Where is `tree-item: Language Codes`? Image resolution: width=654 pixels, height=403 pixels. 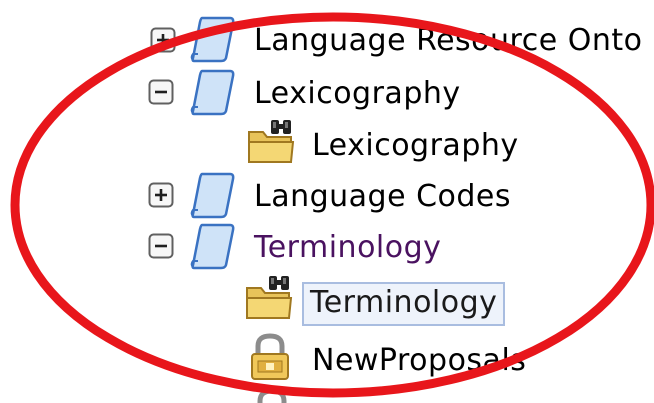
tree-item: Language Codes is located at coordinates (382, 197).